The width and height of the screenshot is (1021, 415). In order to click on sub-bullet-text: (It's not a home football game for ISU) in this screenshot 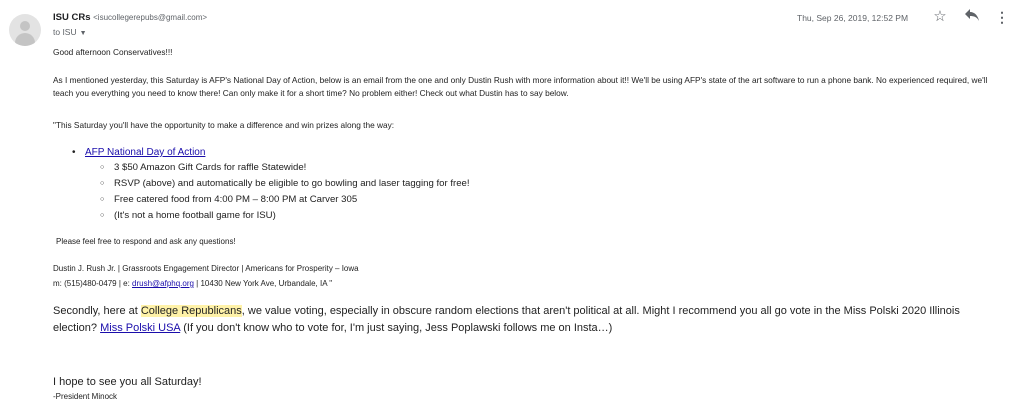, I will do `click(195, 215)`.